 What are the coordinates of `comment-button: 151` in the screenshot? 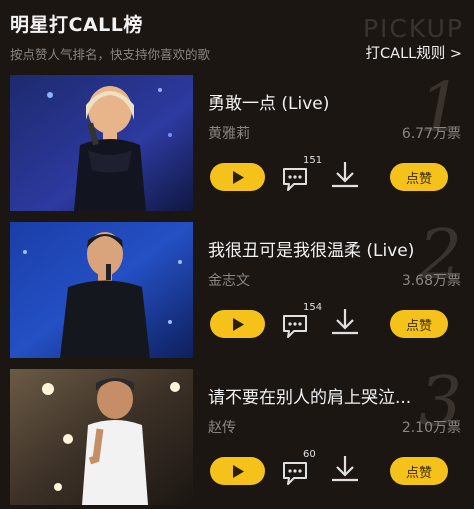 It's located at (301, 175).